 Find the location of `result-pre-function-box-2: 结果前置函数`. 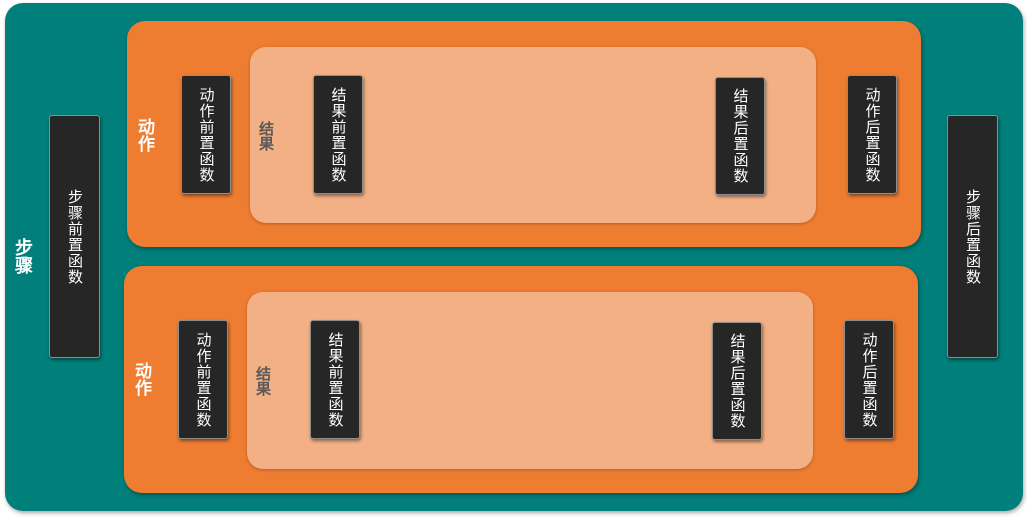

result-pre-function-box-2: 结果前置函数 is located at coordinates (335, 379).